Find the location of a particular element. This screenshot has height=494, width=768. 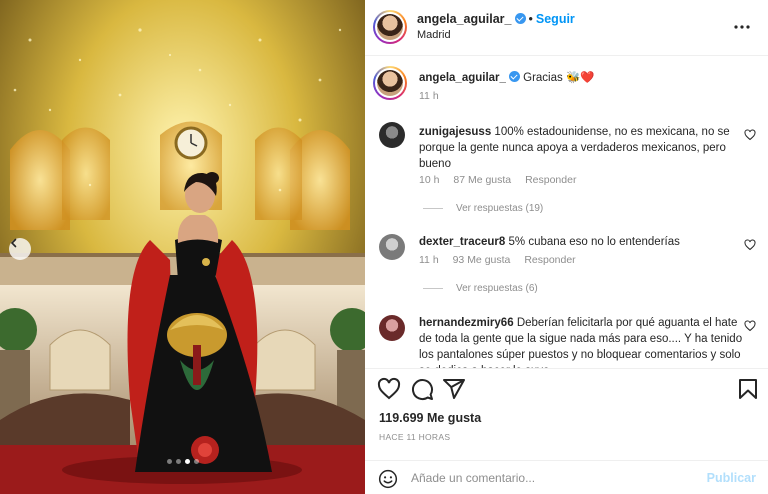

post-actions is located at coordinates (566, 388).